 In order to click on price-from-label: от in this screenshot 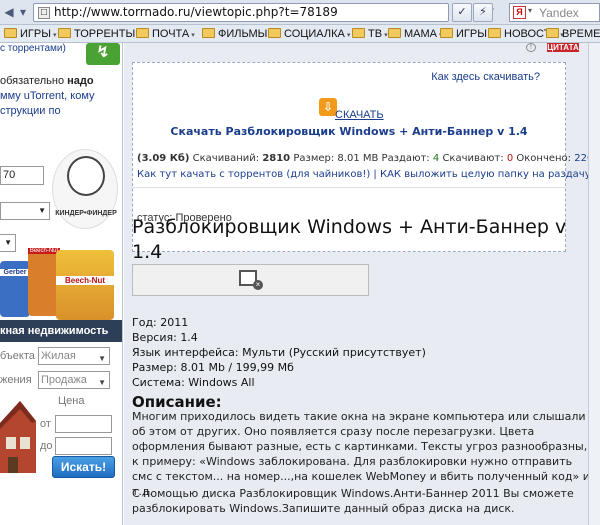, I will do `click(45, 424)`.